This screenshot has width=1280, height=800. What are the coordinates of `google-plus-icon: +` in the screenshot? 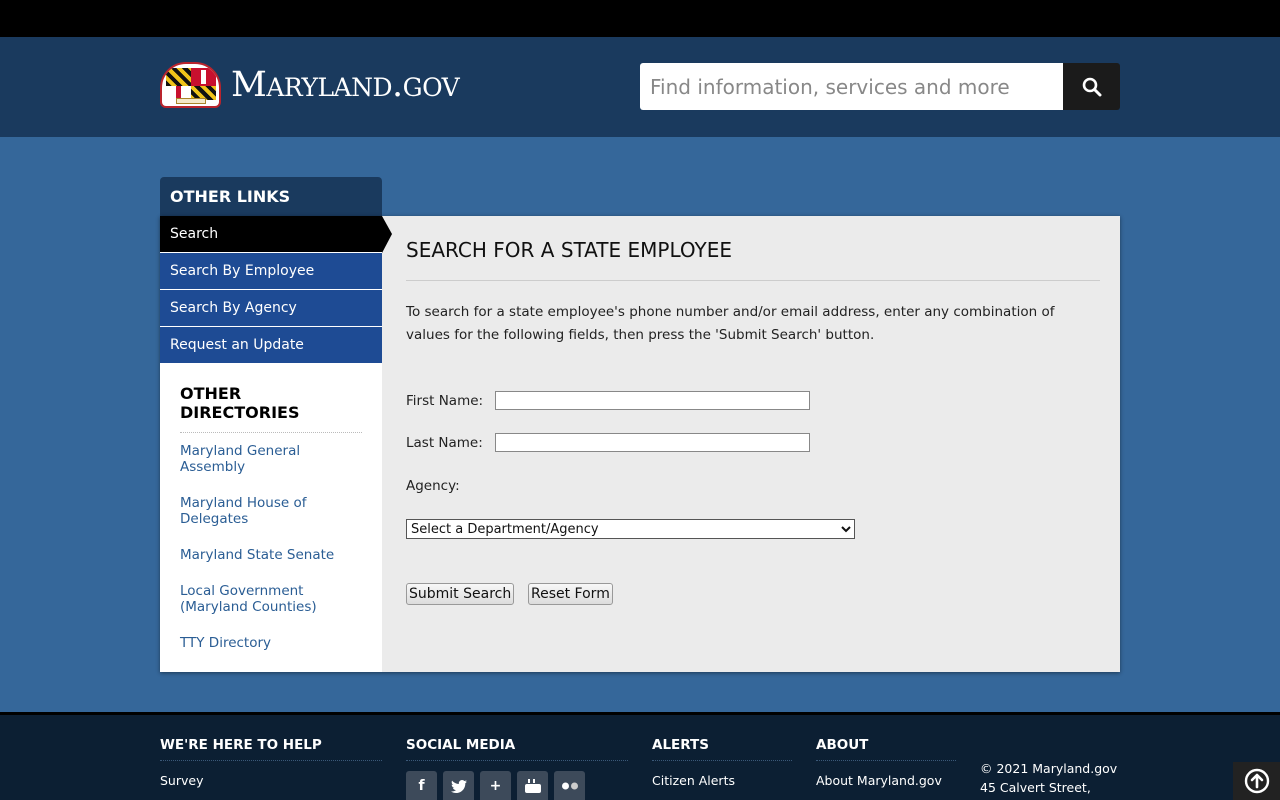 It's located at (495, 785).